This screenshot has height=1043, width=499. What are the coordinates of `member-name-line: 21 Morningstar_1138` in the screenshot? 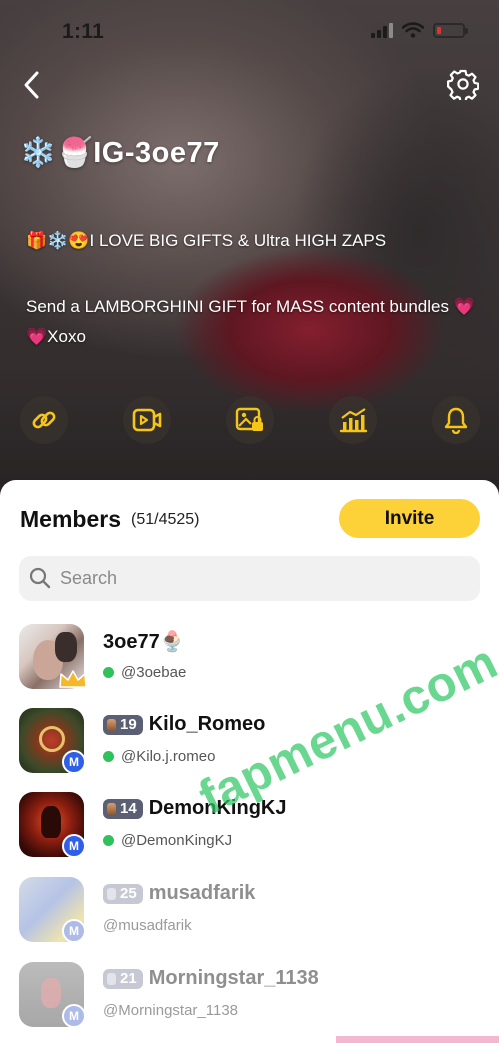 It's located at (211, 978).